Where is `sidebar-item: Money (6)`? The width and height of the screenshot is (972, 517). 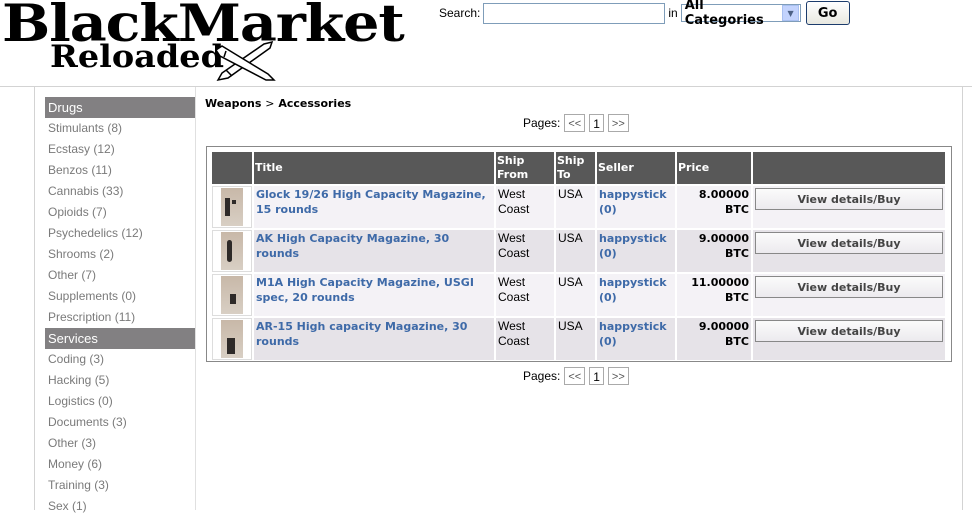
sidebar-item: Money (6) is located at coordinates (120, 464).